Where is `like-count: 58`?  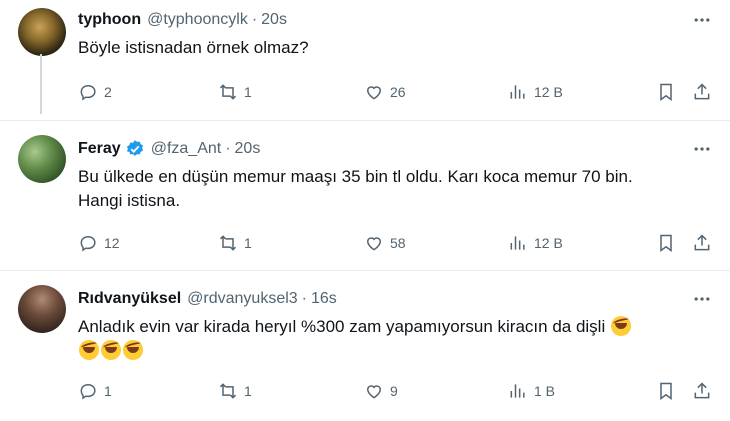 like-count: 58 is located at coordinates (398, 243).